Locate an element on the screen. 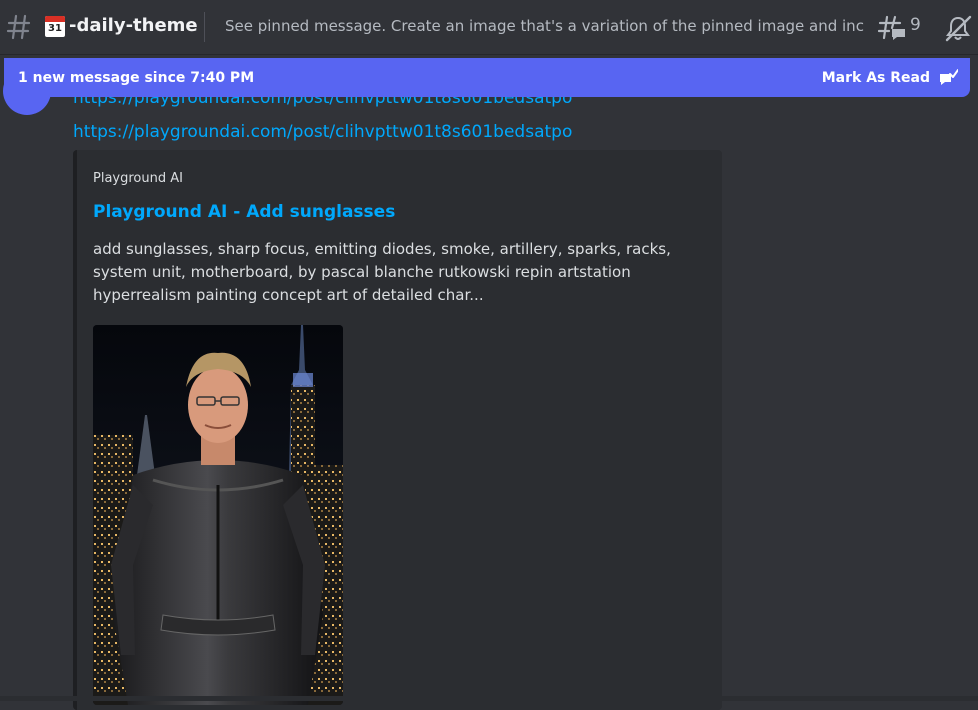 This screenshot has width=978, height=710. threads-count: 9 is located at coordinates (915, 25).